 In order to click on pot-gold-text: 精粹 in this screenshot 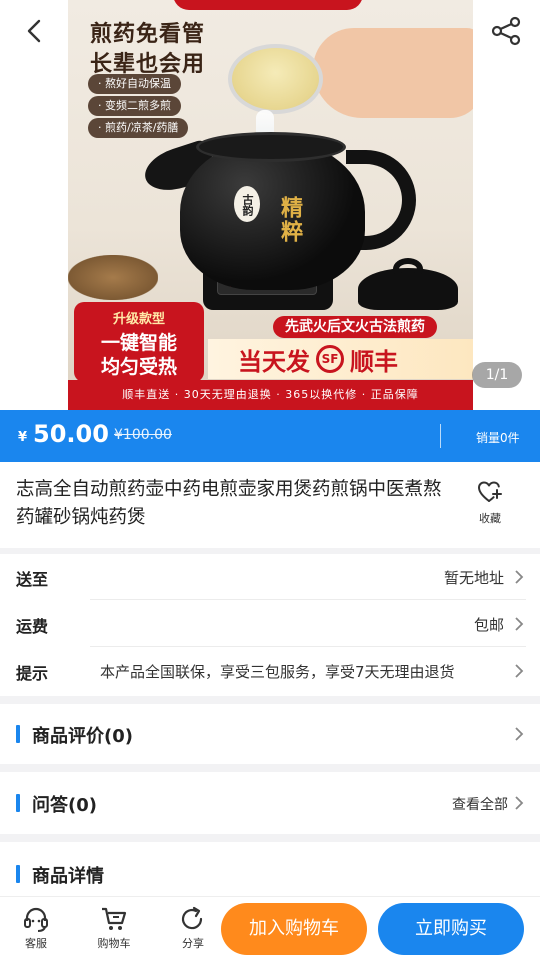, I will do `click(290, 220)`.